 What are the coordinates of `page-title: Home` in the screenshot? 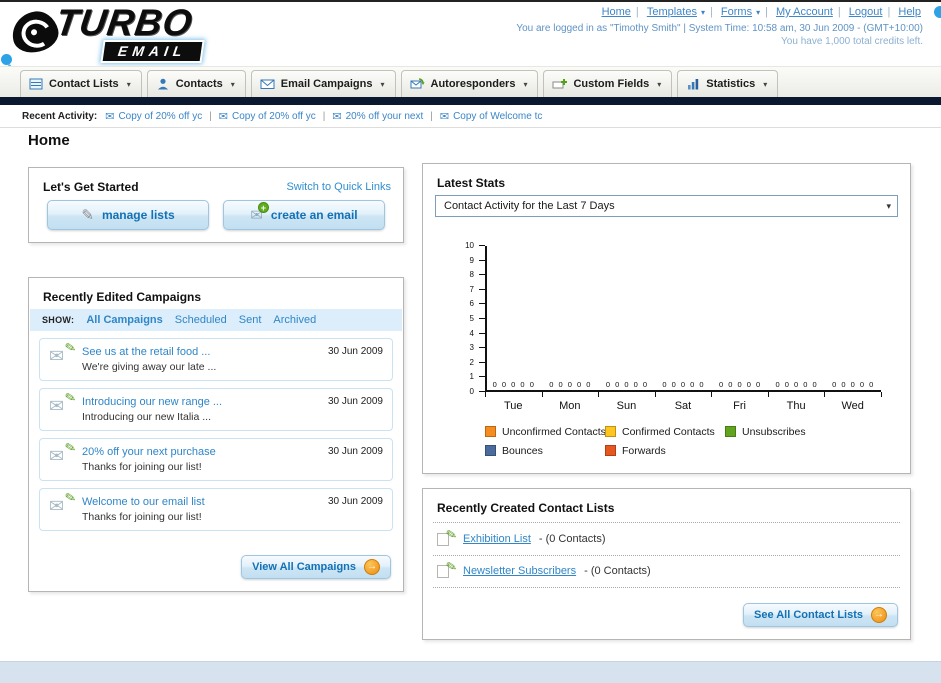 It's located at (49, 140).